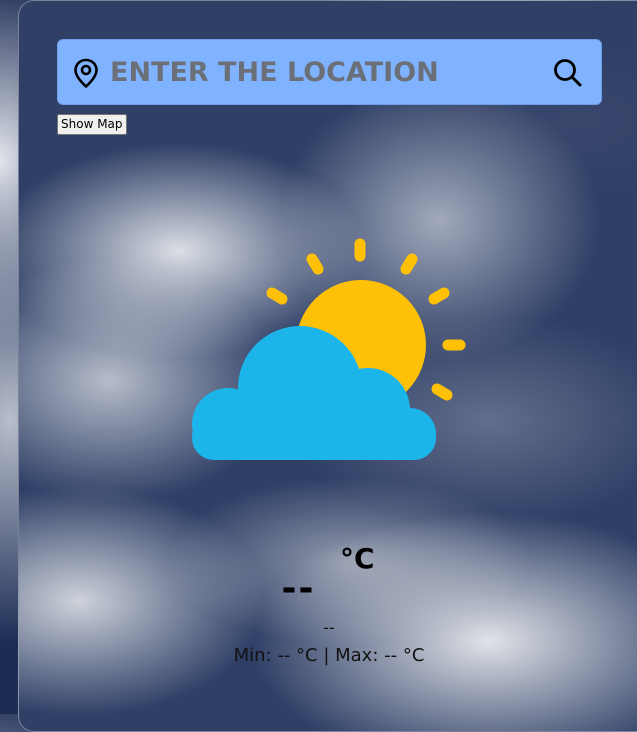 The image size is (637, 732). What do you see at coordinates (329, 627) in the screenshot?
I see `weather-description: --` at bounding box center [329, 627].